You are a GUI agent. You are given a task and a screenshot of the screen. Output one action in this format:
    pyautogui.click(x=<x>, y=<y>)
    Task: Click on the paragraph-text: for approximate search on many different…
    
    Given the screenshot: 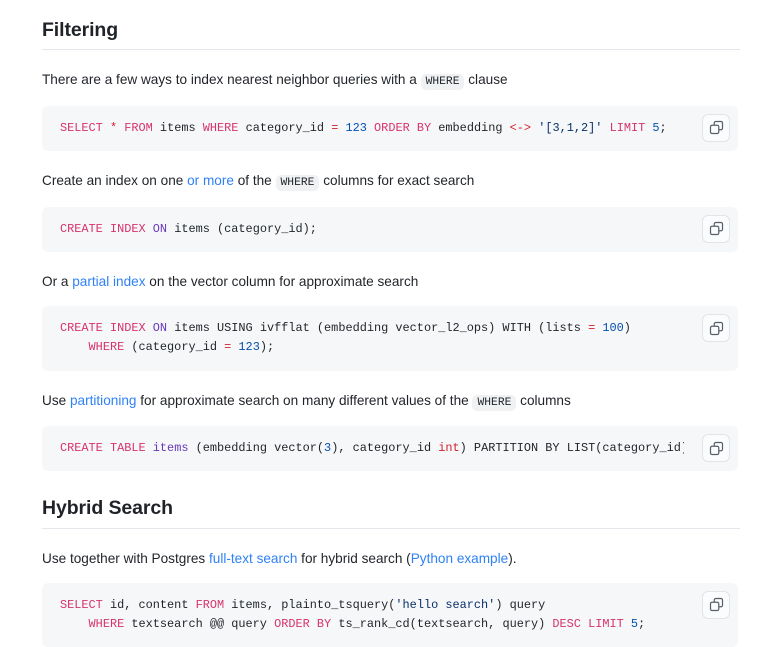 What is the action you would take?
    pyautogui.click(x=304, y=400)
    